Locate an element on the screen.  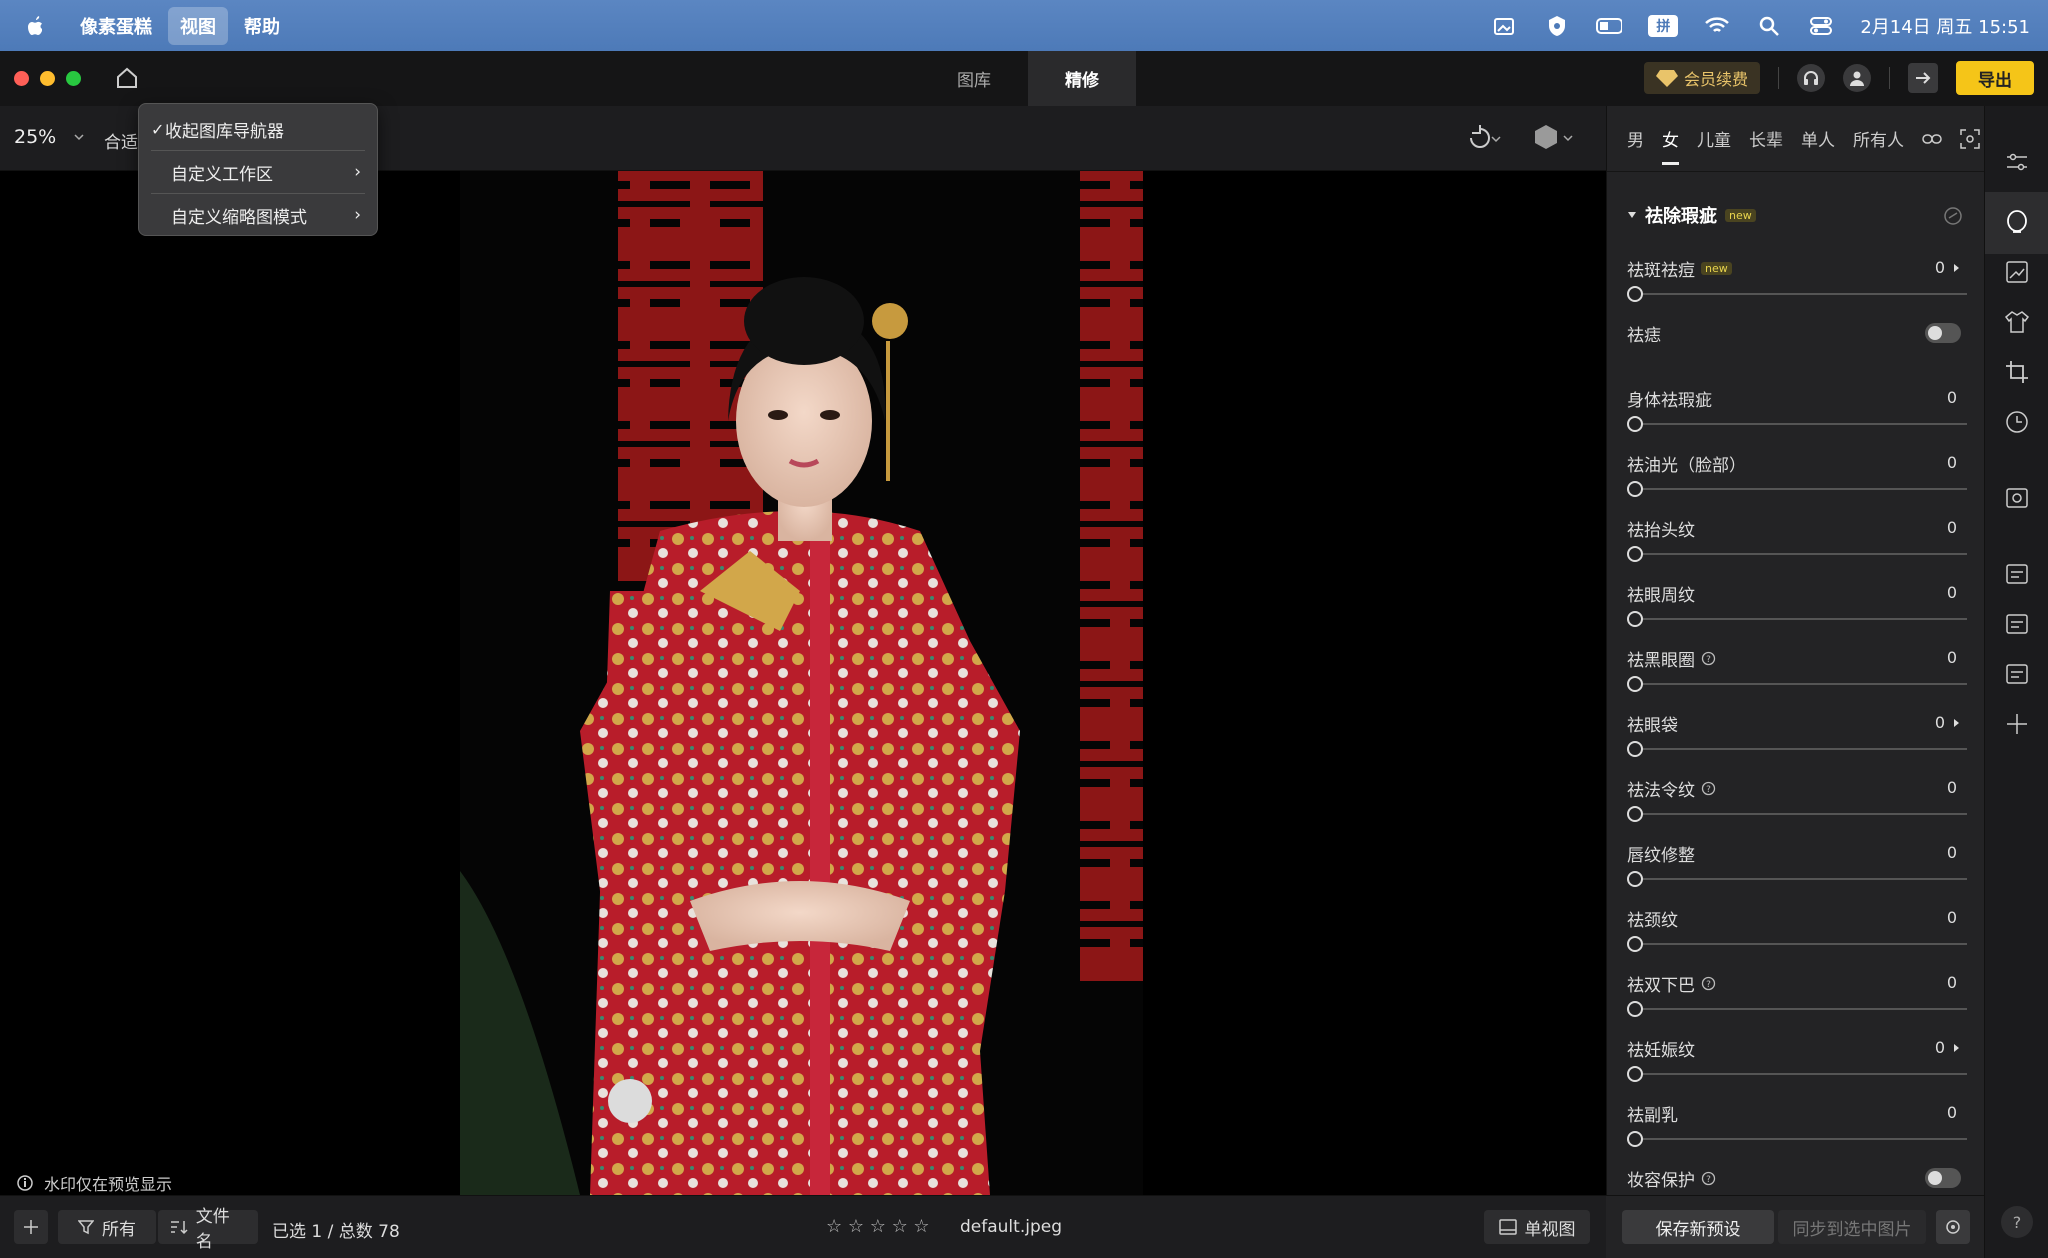
person-tab: 单人 is located at coordinates (1818, 138).